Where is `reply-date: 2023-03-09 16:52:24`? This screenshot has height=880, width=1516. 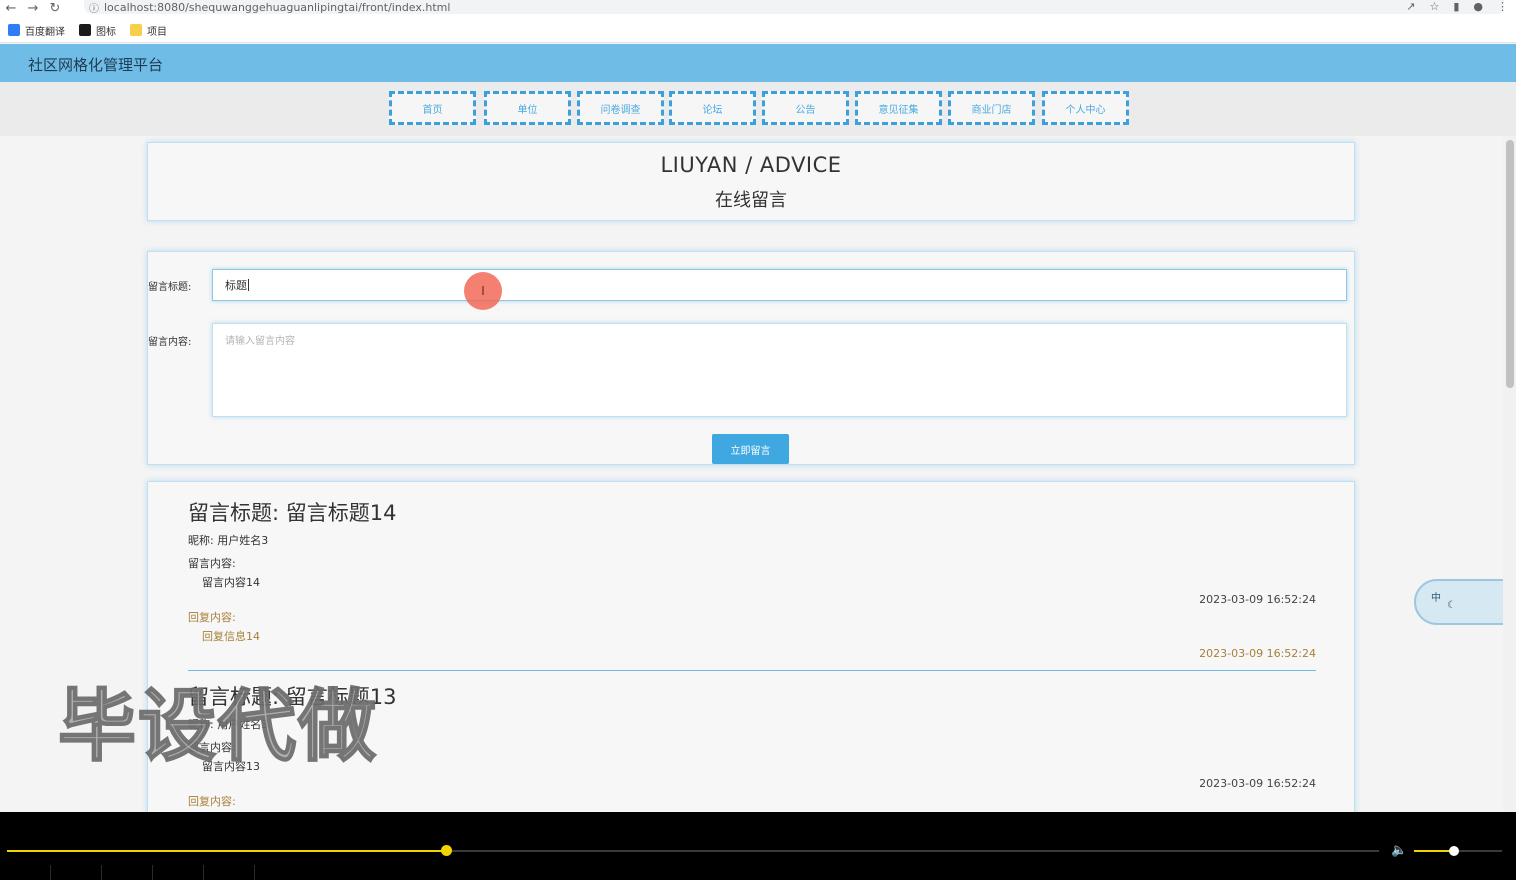 reply-date: 2023-03-09 16:52:24 is located at coordinates (1257, 653).